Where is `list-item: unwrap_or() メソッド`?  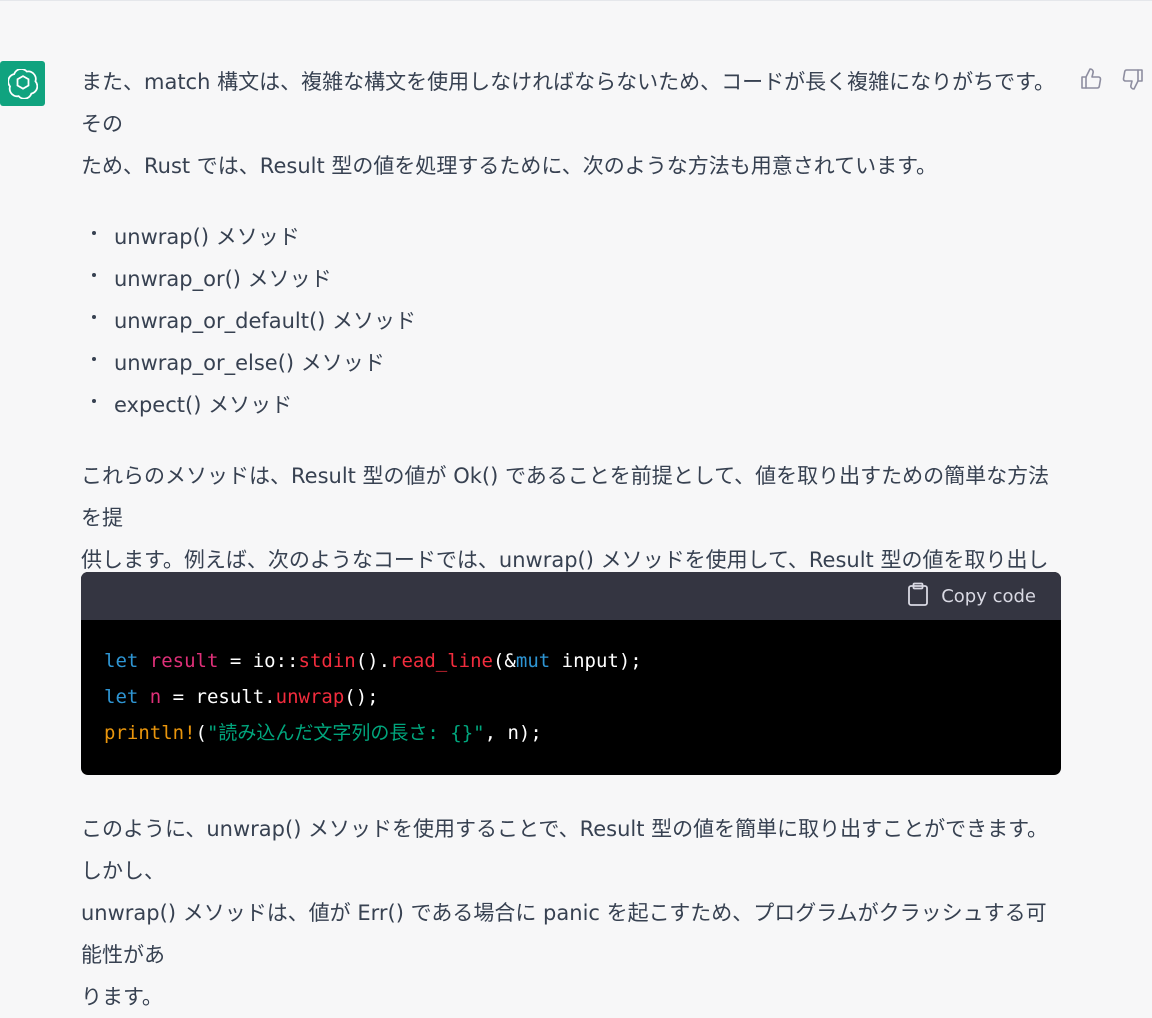
list-item: unwrap_or() メソッド is located at coordinates (571, 279).